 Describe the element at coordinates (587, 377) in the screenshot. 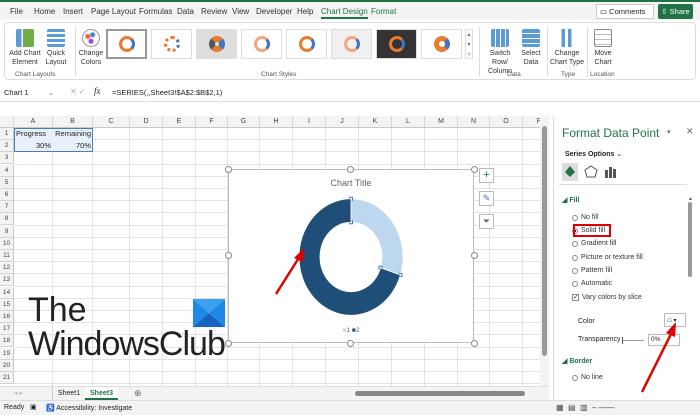

I see `radio-no-line: No line` at that location.